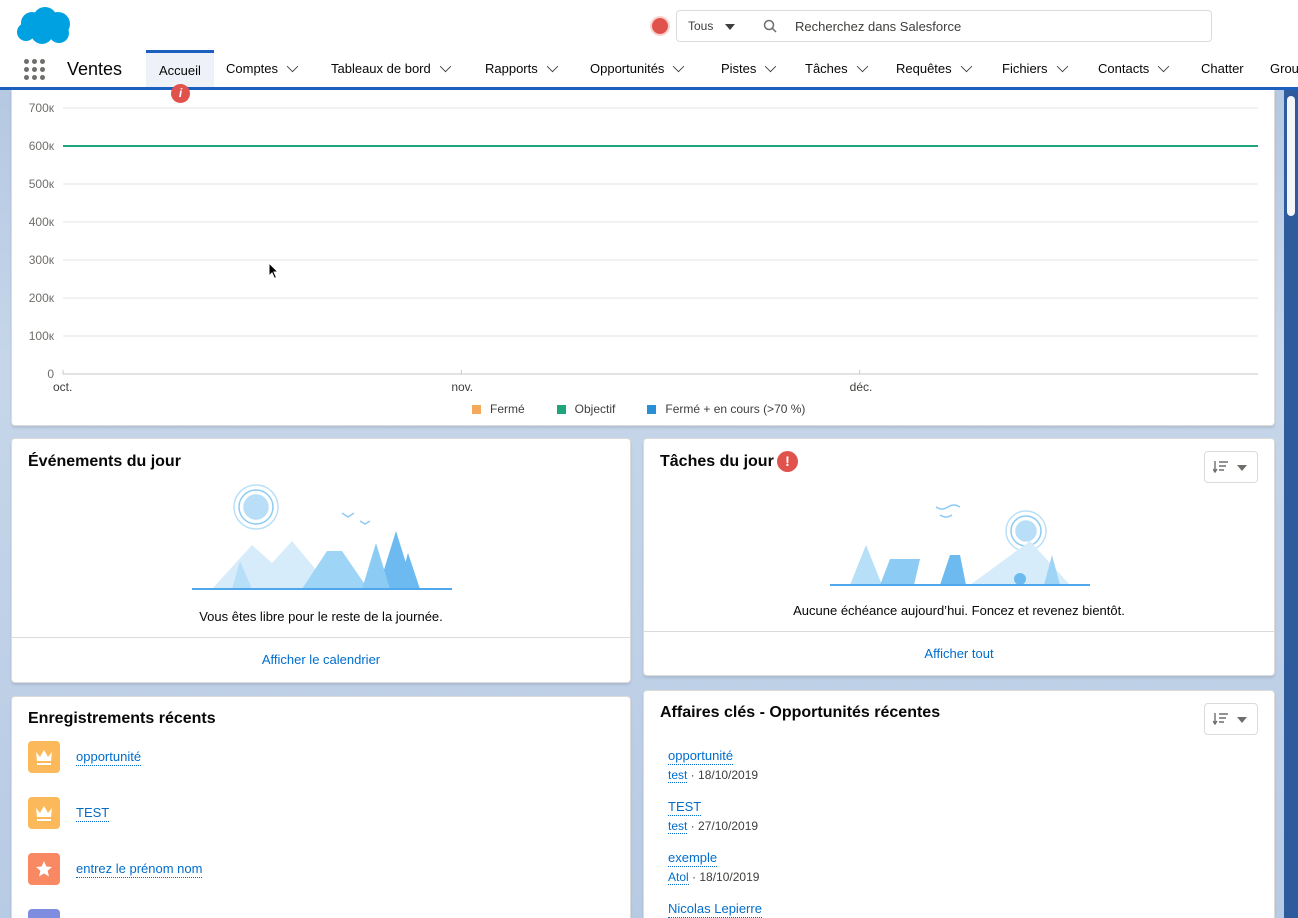 This screenshot has height=918, width=1298. I want to click on tab-label: Grou, so click(1284, 68).